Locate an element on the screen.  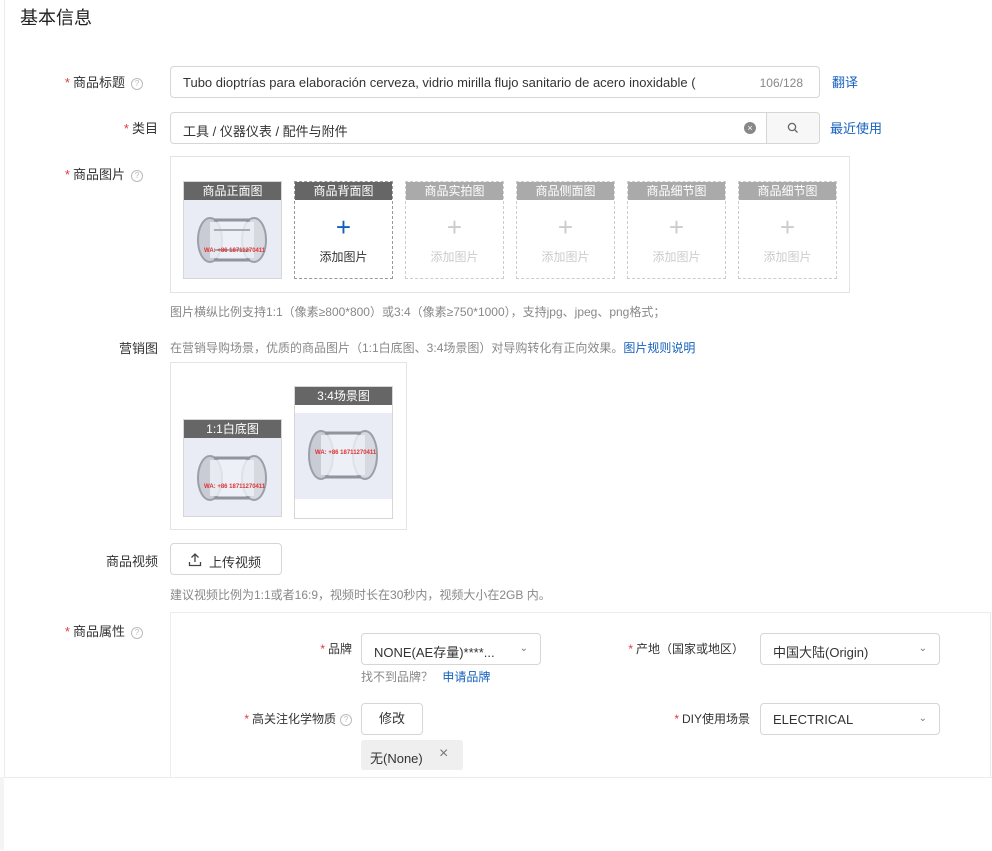
origin-label: * 产地（国家或地区） is located at coordinates (686, 649).